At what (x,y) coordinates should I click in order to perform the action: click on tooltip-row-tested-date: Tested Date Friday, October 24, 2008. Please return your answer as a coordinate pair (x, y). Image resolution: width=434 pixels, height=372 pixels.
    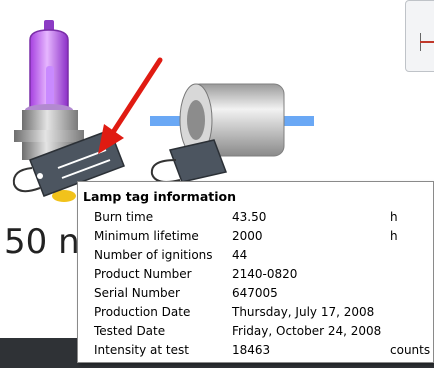
    Looking at the image, I should click on (255, 333).